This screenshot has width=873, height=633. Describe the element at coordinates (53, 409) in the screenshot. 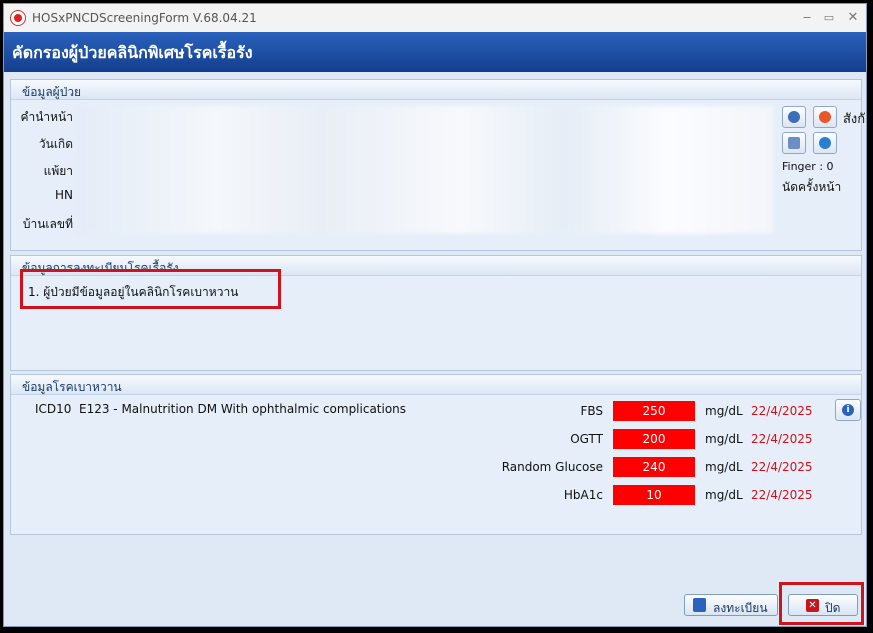

I see `icd10-label: ICD10` at that location.